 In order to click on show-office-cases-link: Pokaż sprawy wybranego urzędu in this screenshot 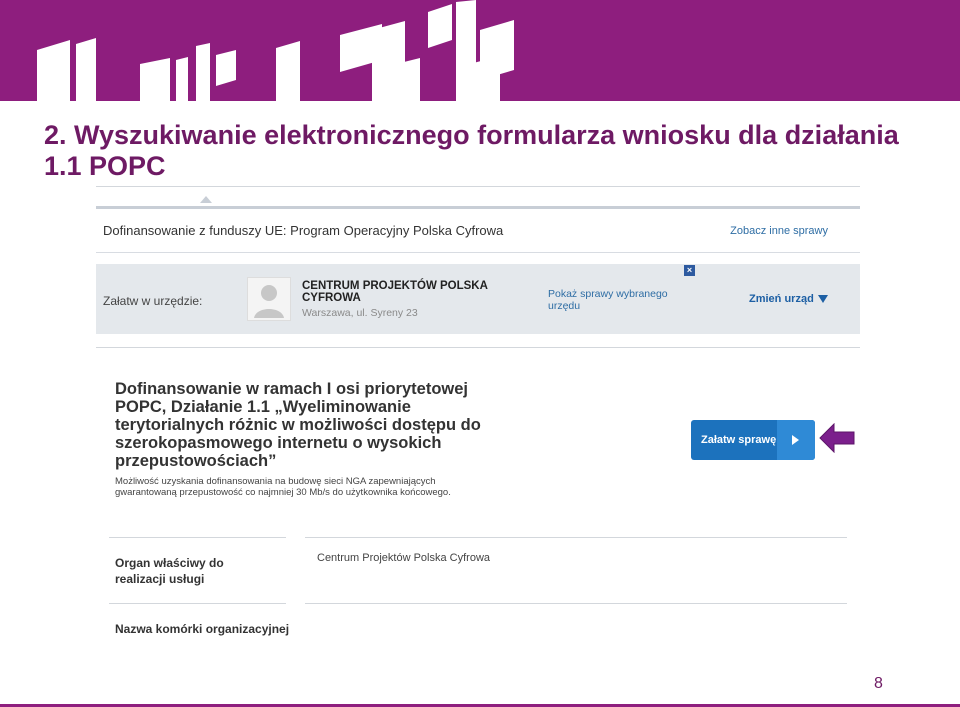, I will do `click(613, 300)`.